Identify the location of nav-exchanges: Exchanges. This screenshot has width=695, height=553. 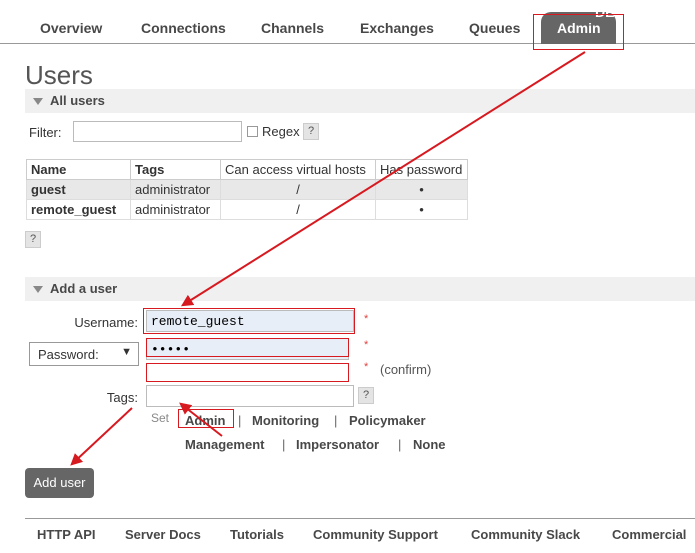
(397, 28).